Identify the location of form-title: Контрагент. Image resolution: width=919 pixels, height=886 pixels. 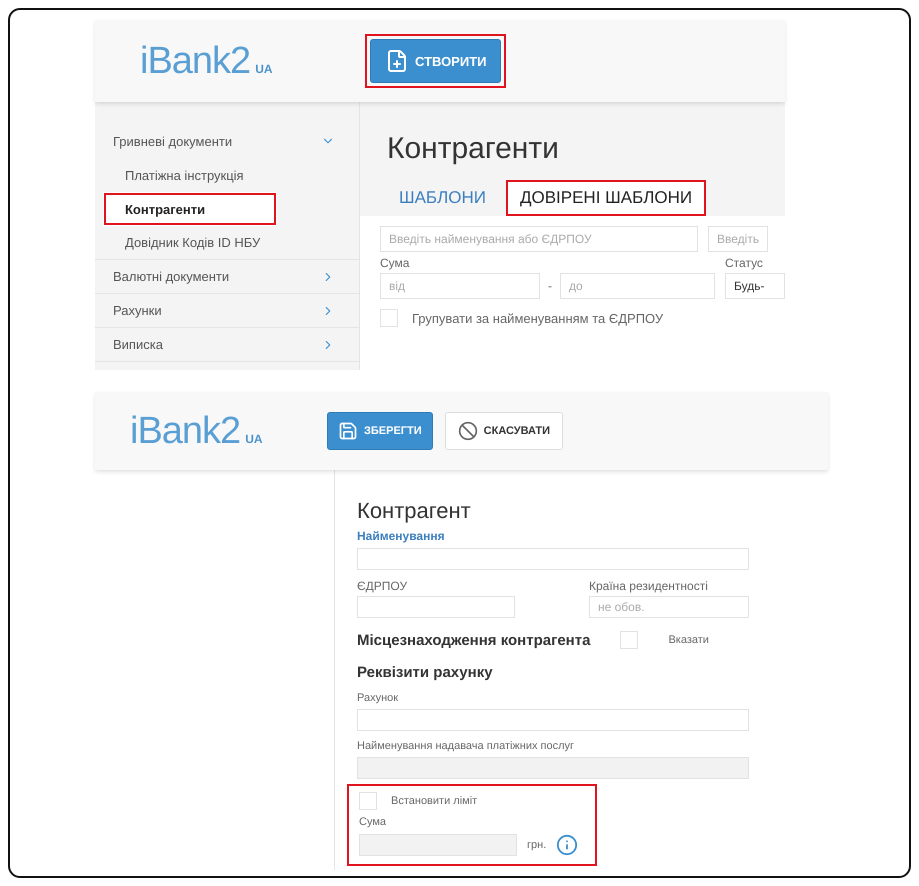
(414, 511).